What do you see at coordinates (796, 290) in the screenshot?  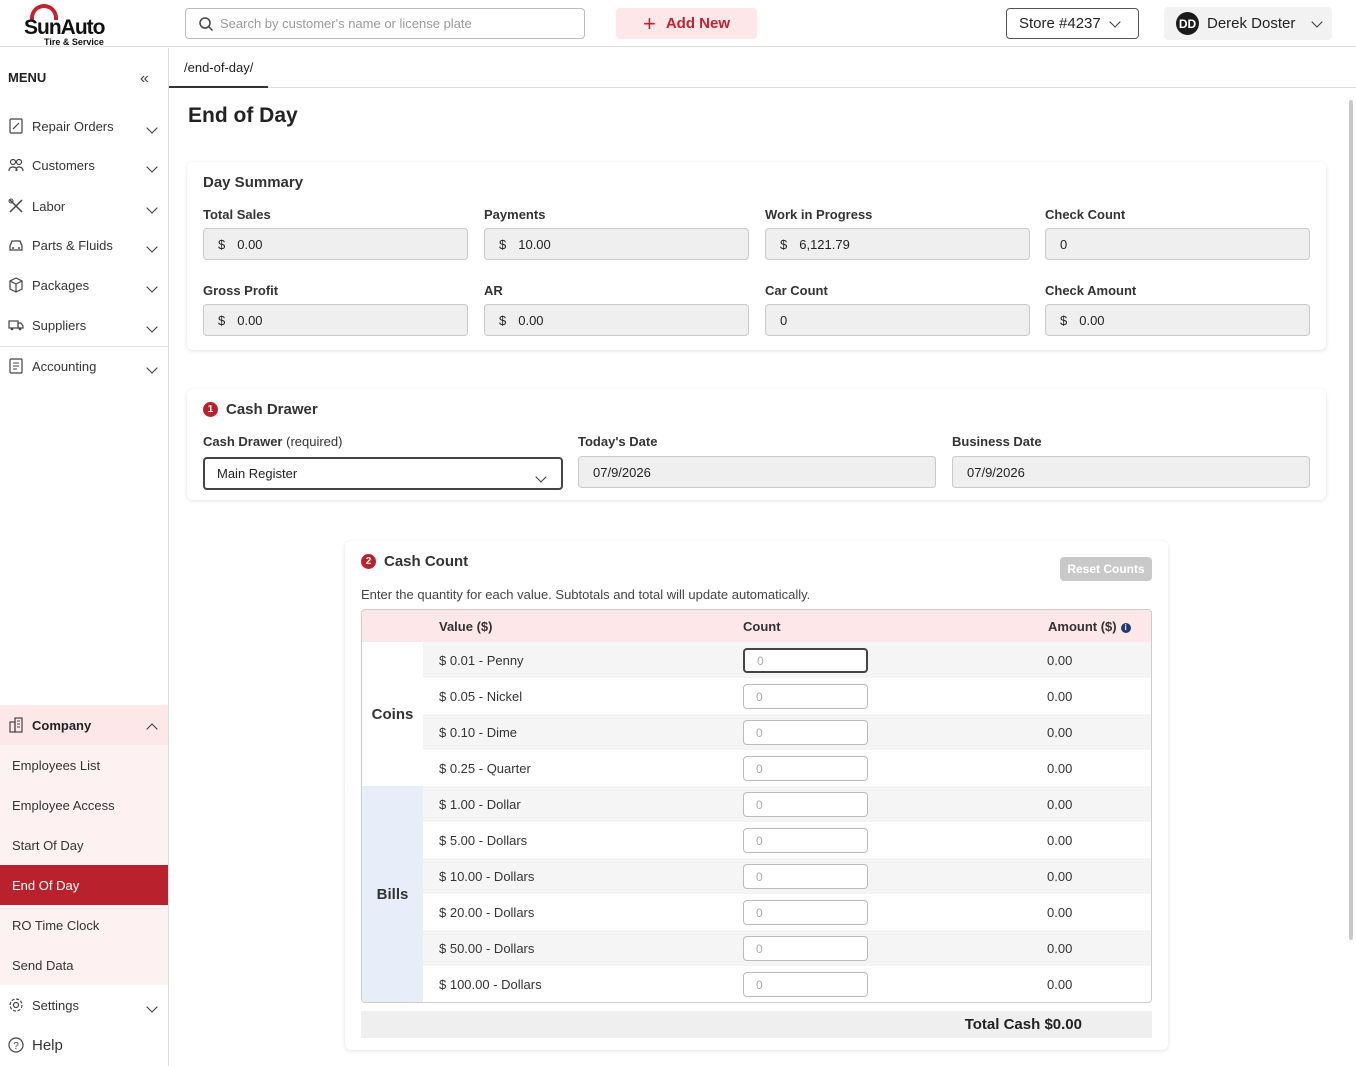 I see `field-label: Car Count` at bounding box center [796, 290].